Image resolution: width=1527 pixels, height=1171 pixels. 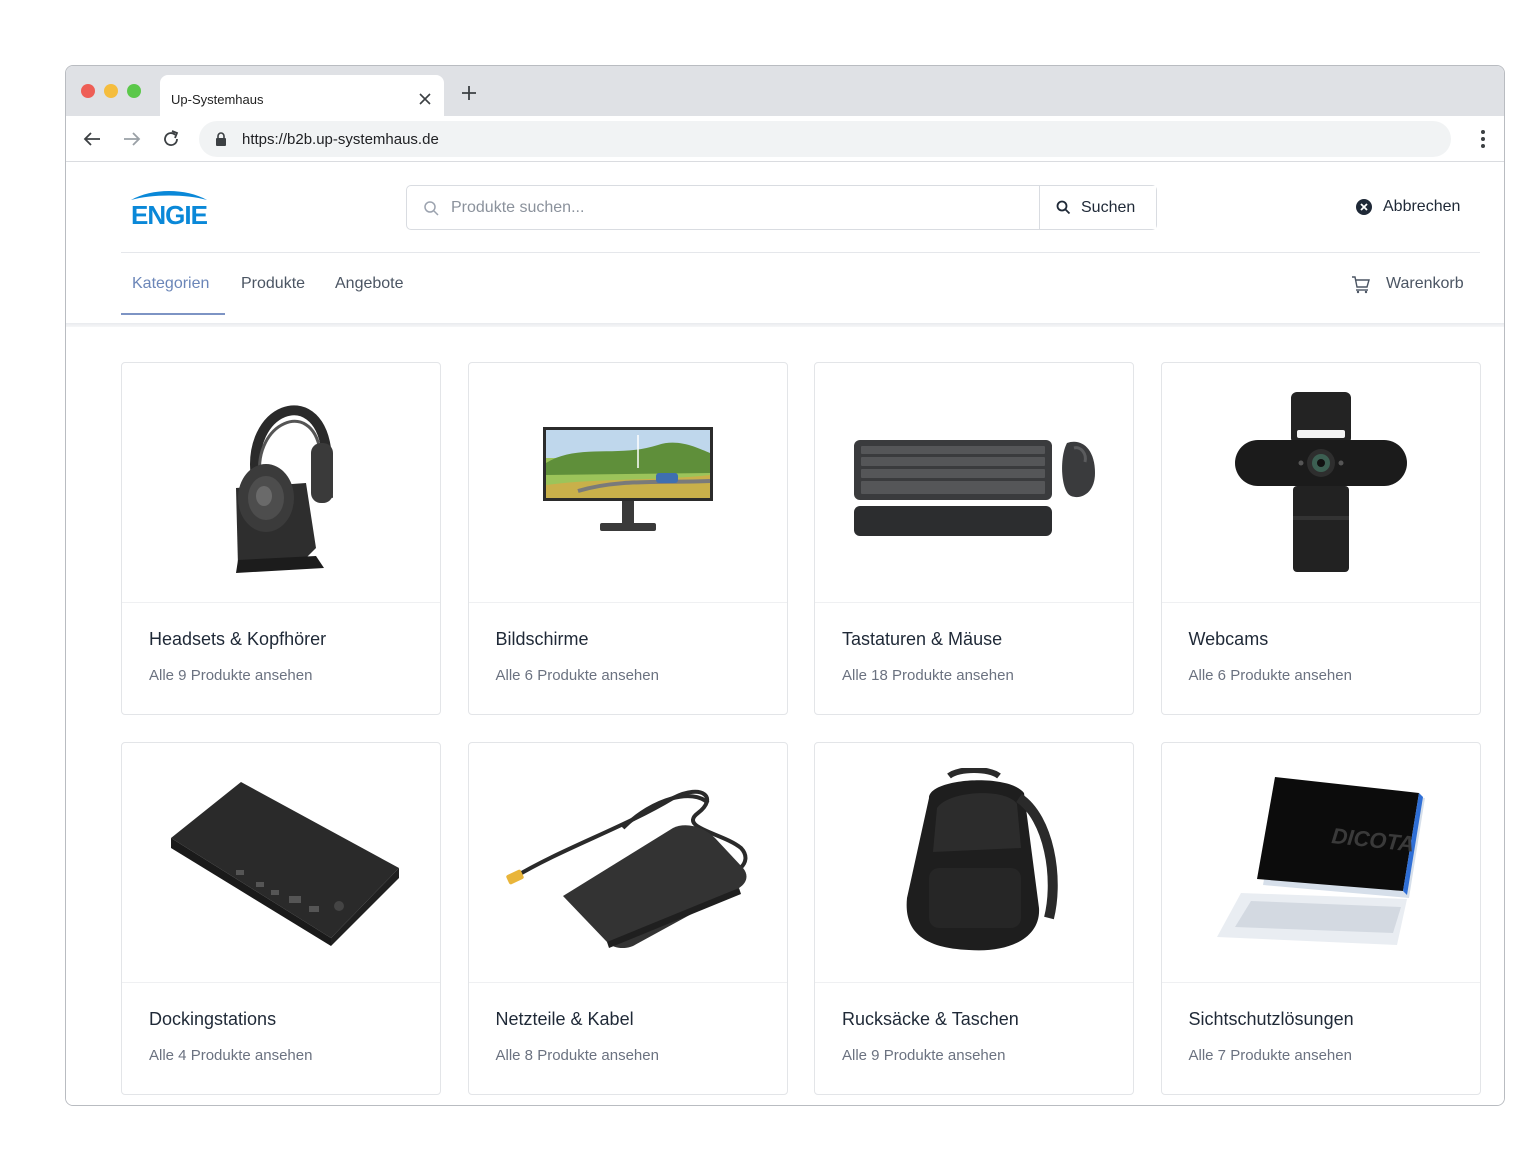 I want to click on engie-logo: ENGIE, so click(x=169, y=209).